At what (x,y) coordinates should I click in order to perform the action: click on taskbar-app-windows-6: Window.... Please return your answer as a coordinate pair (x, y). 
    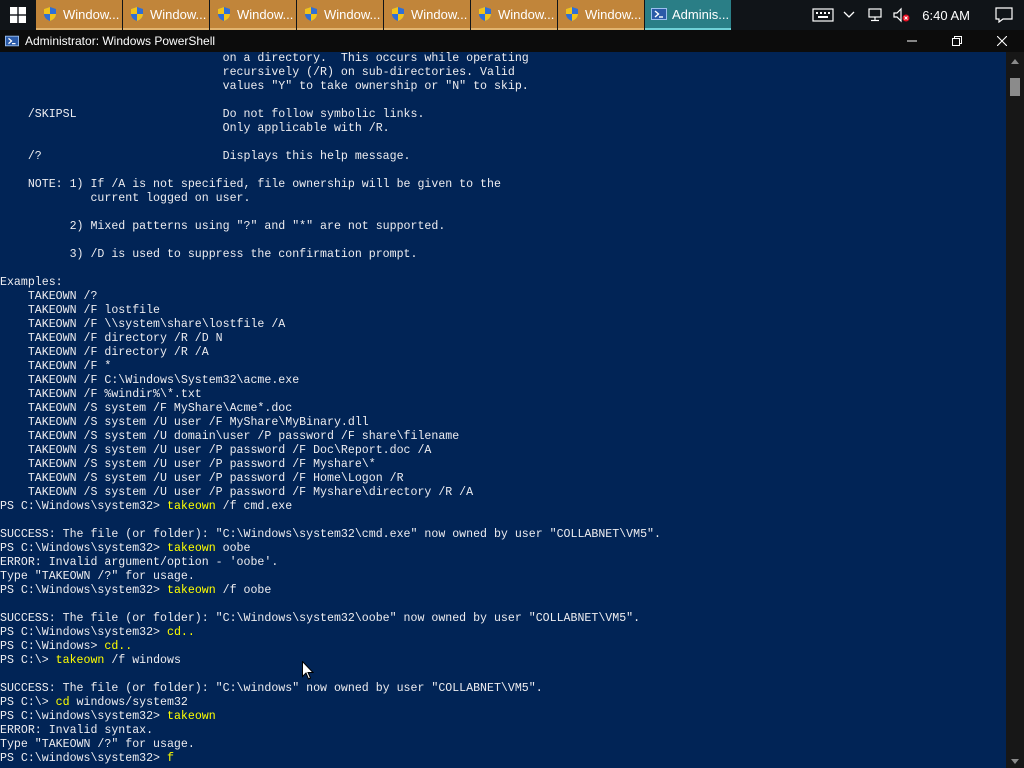
    Looking at the image, I should click on (514, 15).